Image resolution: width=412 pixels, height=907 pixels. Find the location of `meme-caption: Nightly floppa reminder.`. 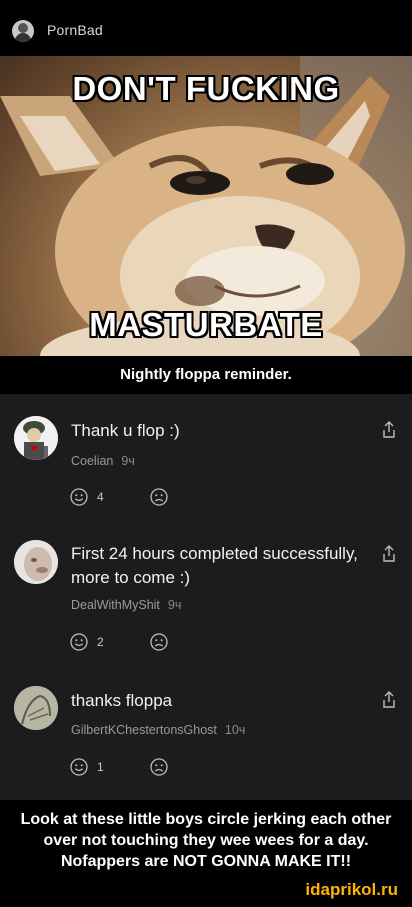

meme-caption: Nightly floppa reminder. is located at coordinates (206, 374).